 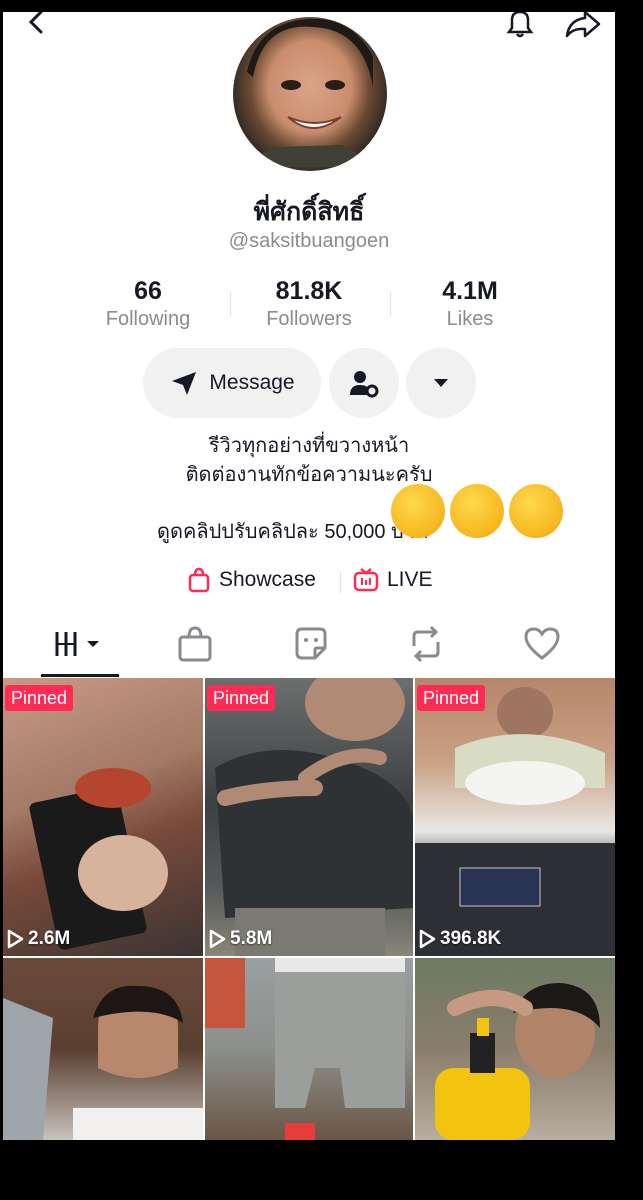 What do you see at coordinates (251, 938) in the screenshot?
I see `view-count-label: 5.8M` at bounding box center [251, 938].